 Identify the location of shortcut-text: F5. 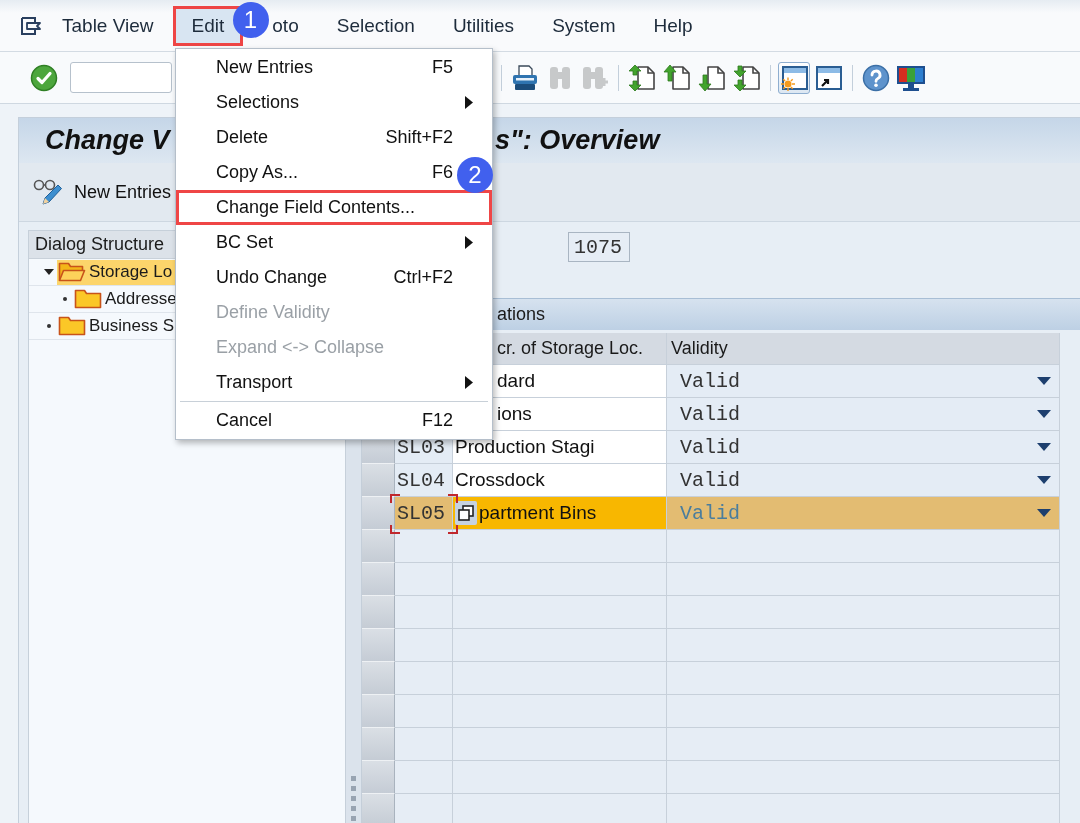
(442, 67).